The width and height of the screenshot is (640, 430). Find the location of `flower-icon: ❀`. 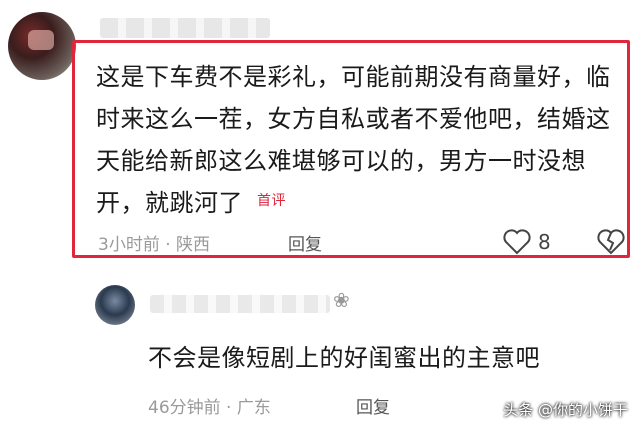

flower-icon: ❀ is located at coordinates (341, 300).